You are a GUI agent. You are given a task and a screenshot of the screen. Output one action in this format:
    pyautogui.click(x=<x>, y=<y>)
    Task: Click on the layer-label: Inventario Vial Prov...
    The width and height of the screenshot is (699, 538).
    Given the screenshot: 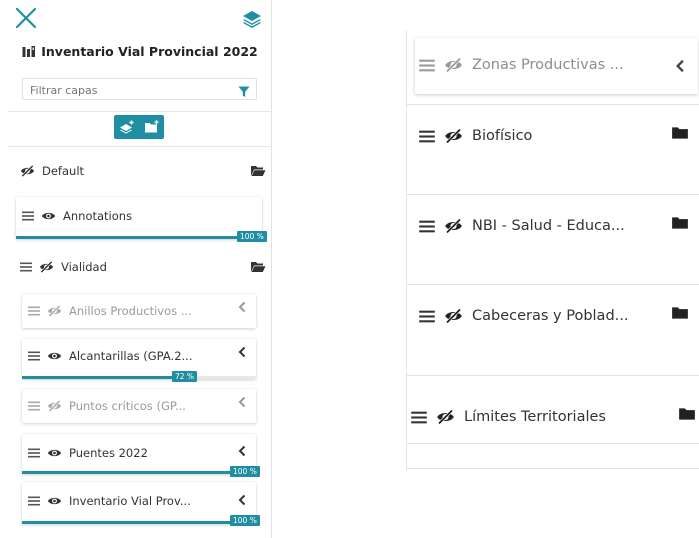 What is the action you would take?
    pyautogui.click(x=130, y=501)
    